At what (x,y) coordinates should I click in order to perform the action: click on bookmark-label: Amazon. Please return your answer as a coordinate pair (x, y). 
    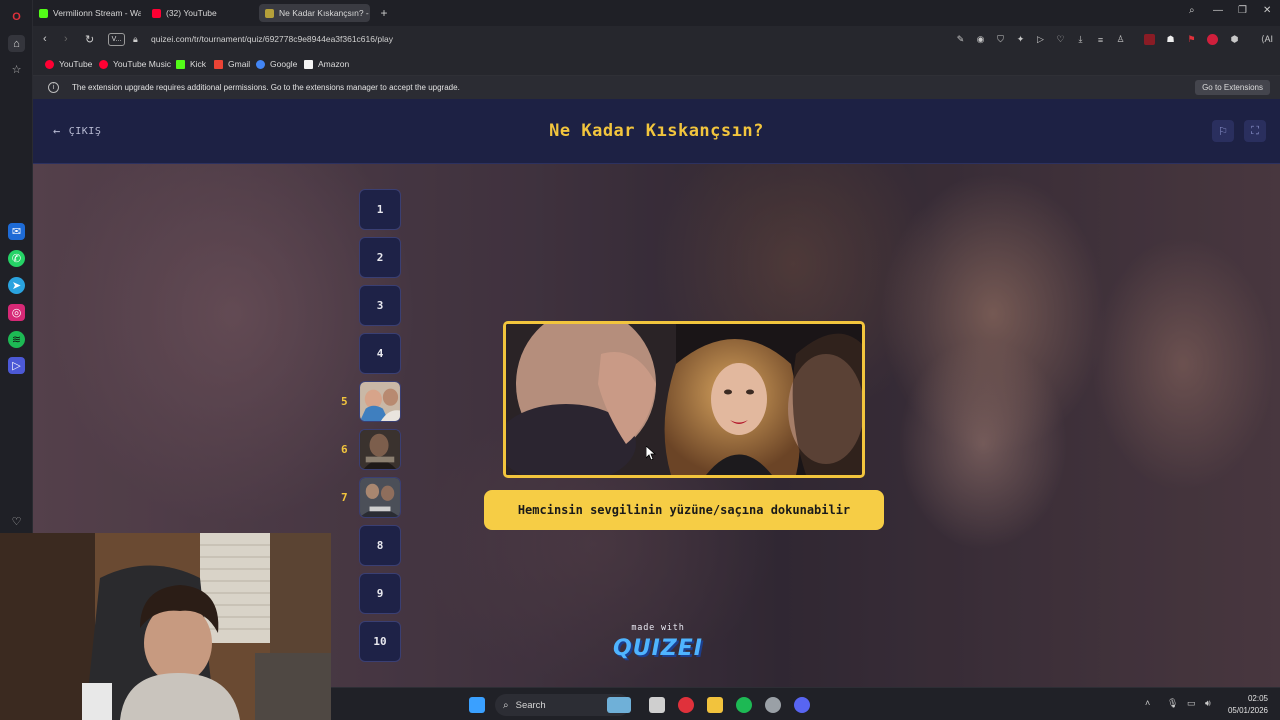
    Looking at the image, I should click on (334, 64).